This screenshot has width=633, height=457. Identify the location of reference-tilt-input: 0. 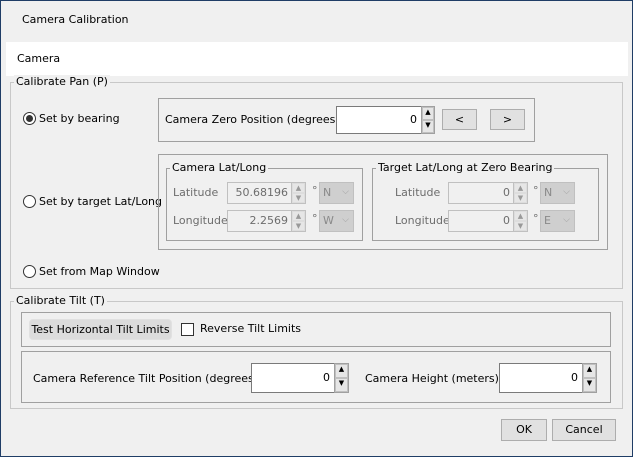
(293, 378).